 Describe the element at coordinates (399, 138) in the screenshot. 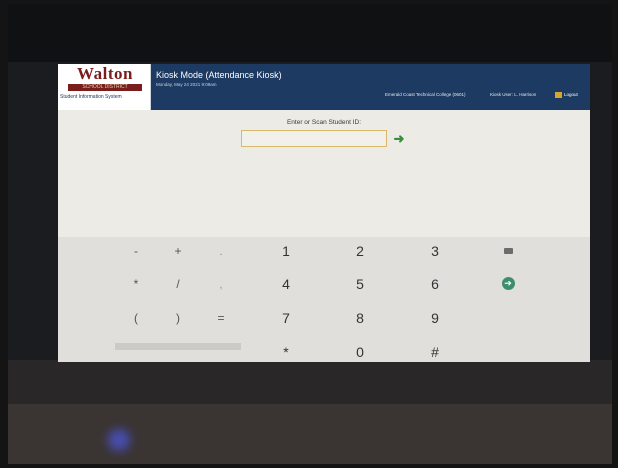

I see `arrow-right-icon: ➜` at that location.